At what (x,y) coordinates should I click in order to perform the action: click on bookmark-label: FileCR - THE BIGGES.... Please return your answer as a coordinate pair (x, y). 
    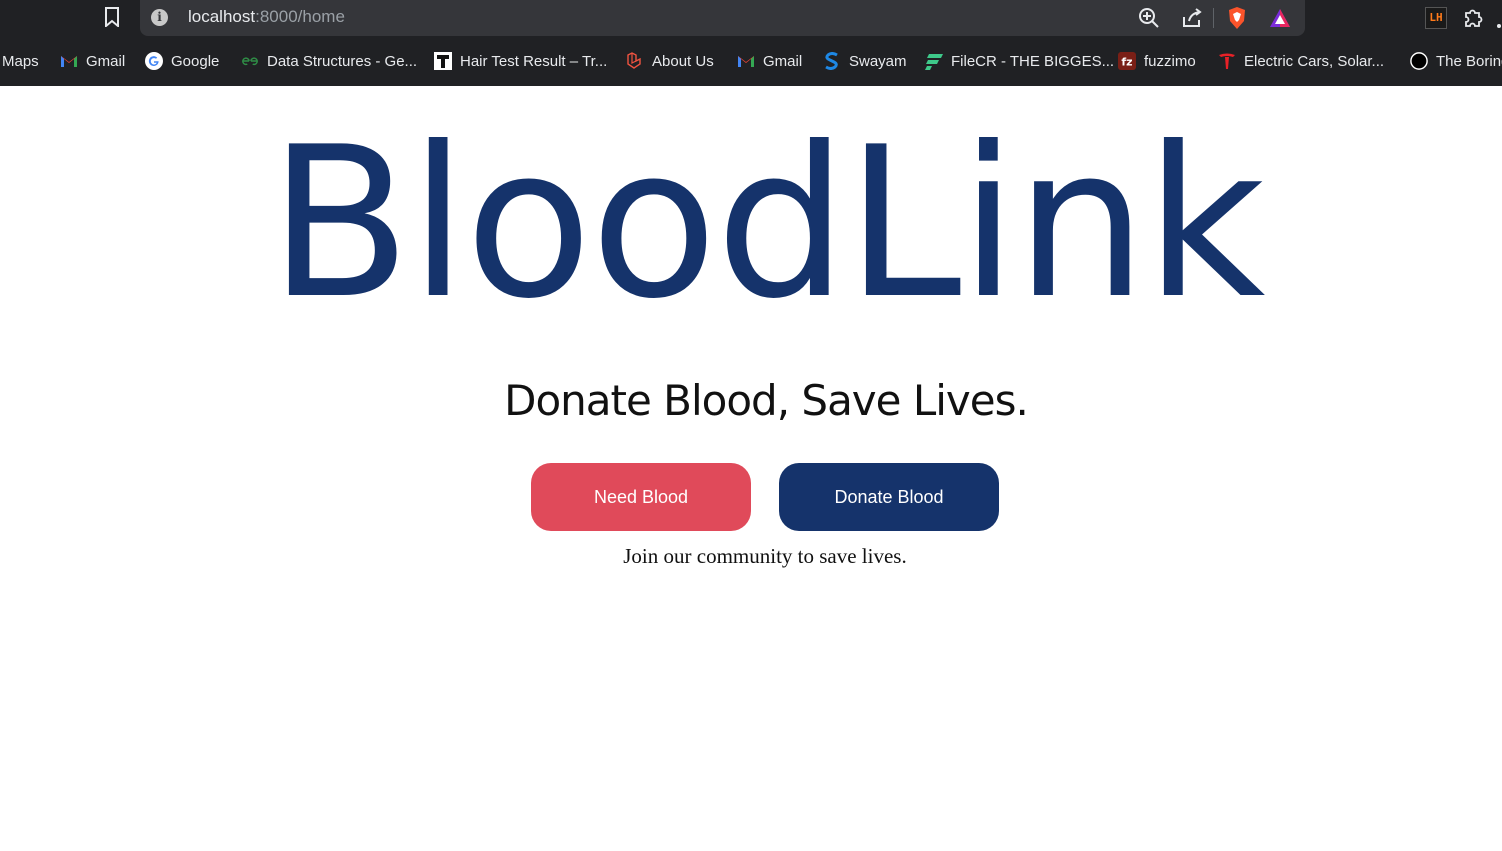
    Looking at the image, I should click on (1033, 61).